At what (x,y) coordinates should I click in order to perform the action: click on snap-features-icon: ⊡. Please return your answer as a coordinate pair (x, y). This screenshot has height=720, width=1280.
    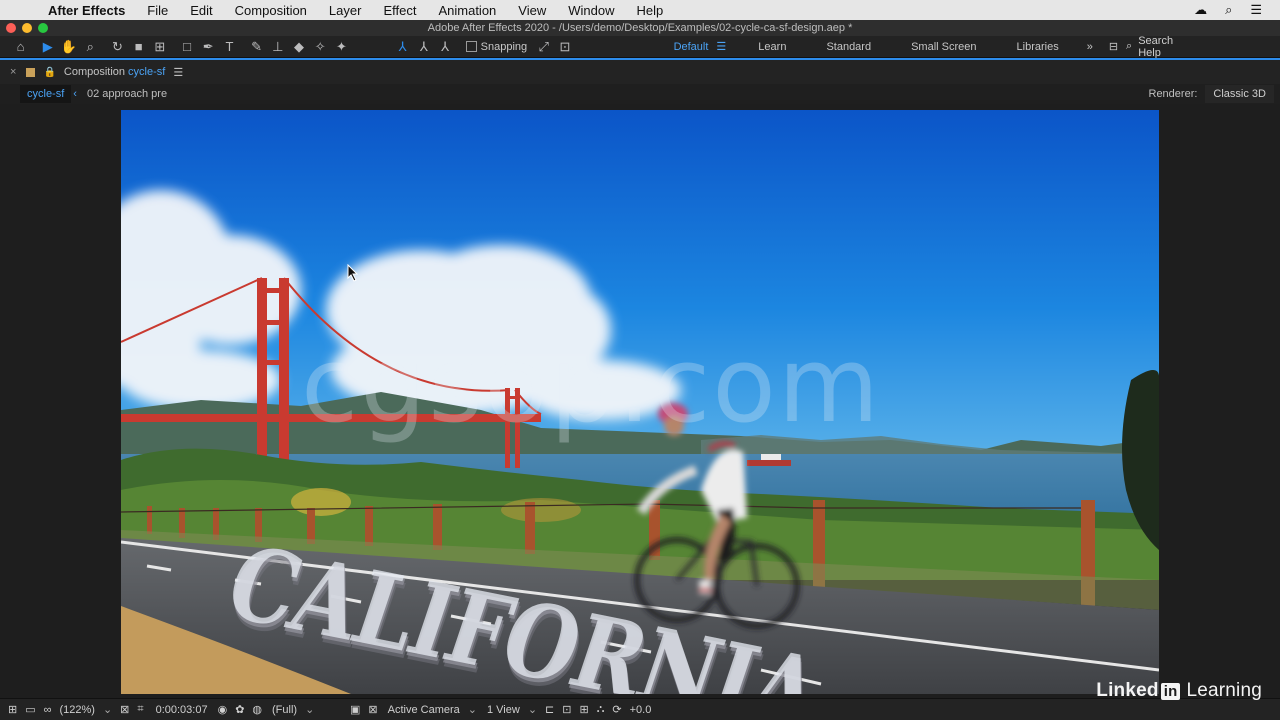
    Looking at the image, I should click on (564, 47).